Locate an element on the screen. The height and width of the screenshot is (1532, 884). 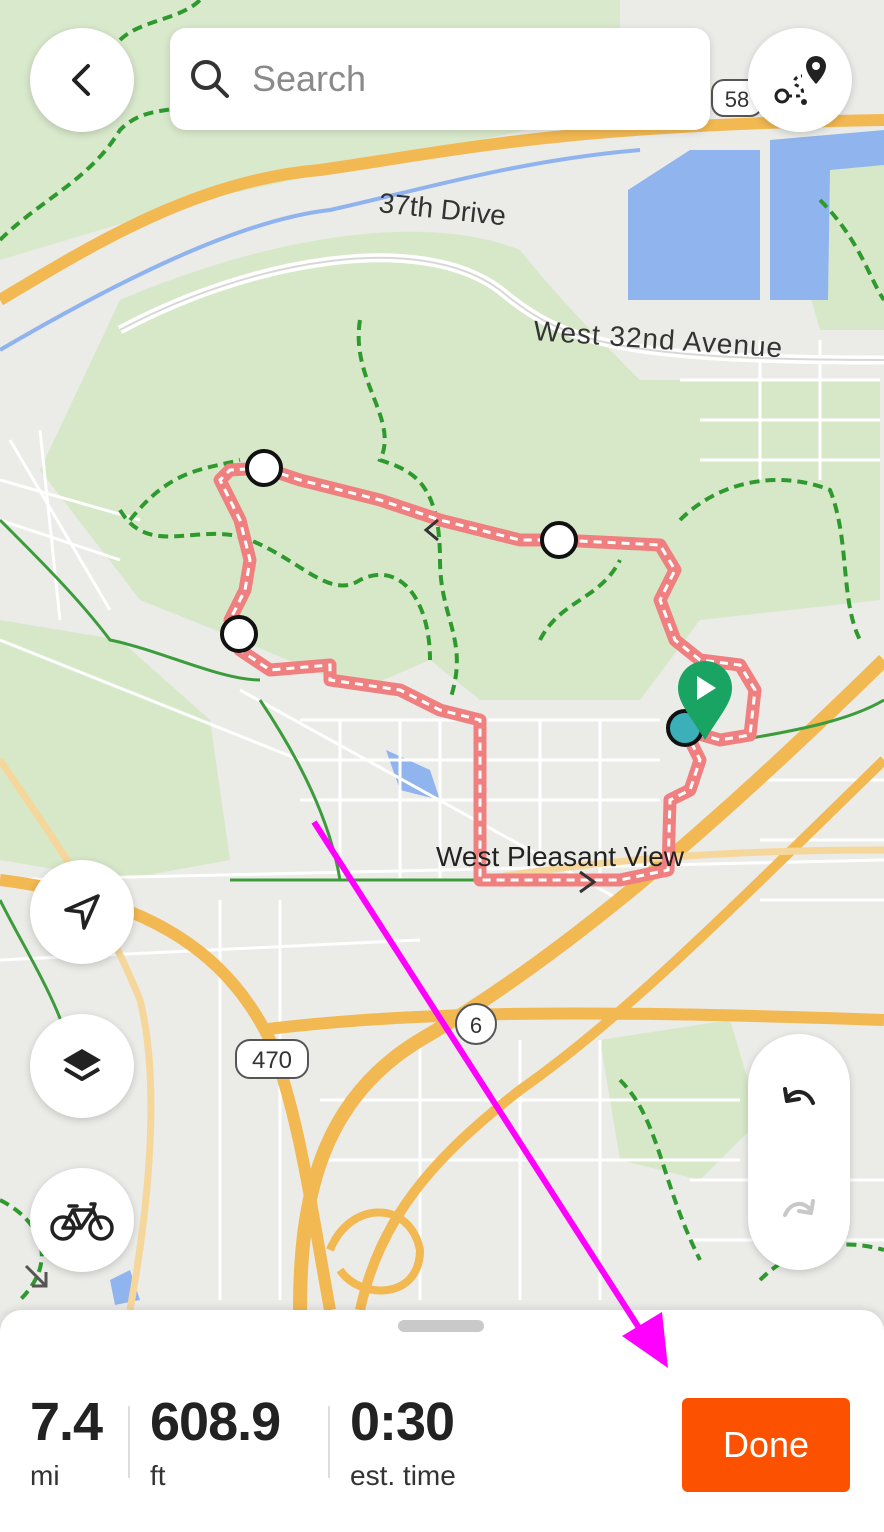
redo-icon is located at coordinates (799, 1208).